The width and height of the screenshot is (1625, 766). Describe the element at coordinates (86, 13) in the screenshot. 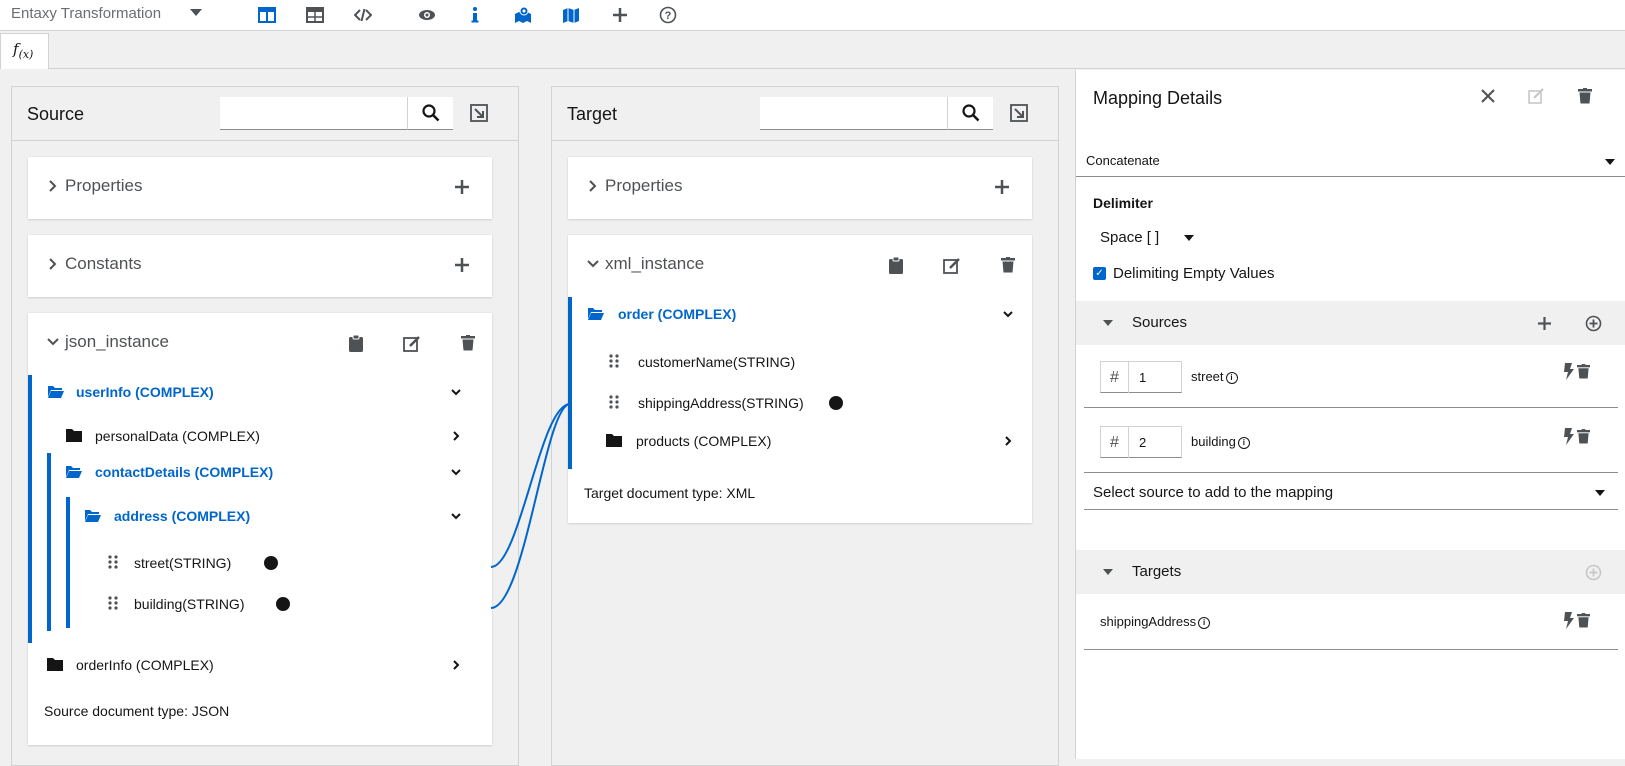

I see `app-title-select: Entaxy Transformation` at that location.